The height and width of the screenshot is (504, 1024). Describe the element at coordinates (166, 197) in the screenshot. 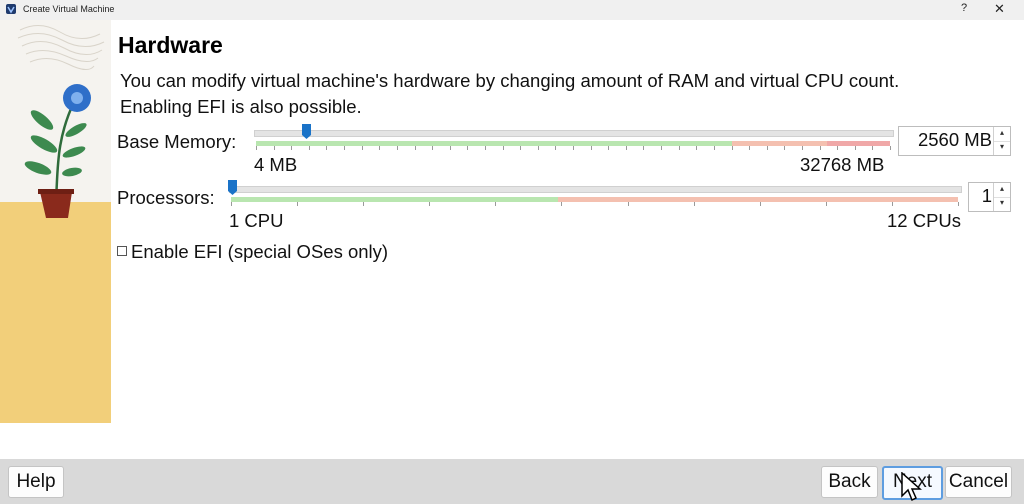

I see `processors-label: Processors:` at that location.